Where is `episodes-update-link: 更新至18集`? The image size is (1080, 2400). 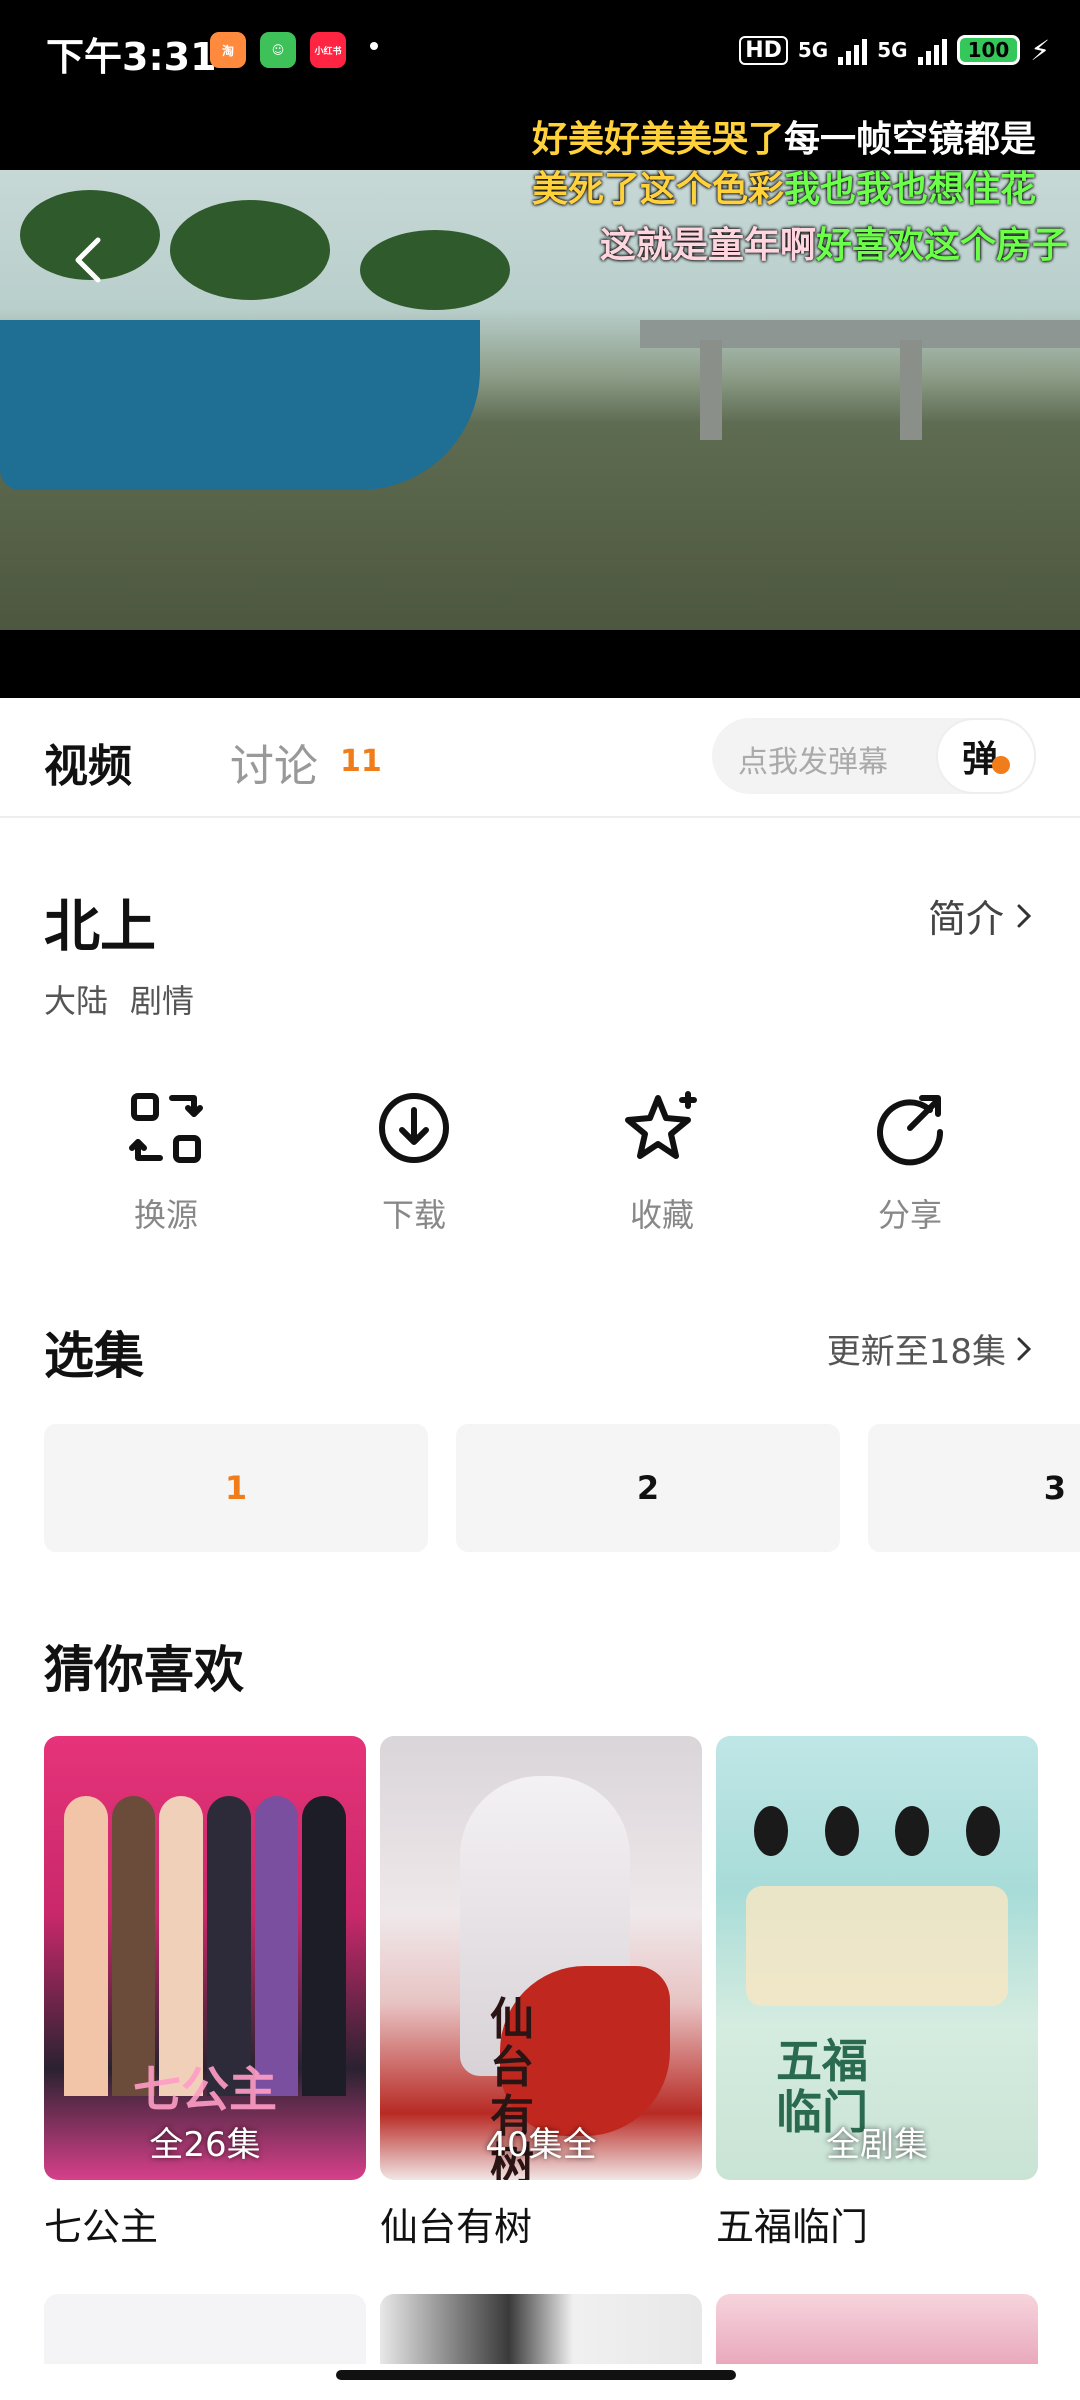
episodes-update-link: 更新至18集 is located at coordinates (930, 1348).